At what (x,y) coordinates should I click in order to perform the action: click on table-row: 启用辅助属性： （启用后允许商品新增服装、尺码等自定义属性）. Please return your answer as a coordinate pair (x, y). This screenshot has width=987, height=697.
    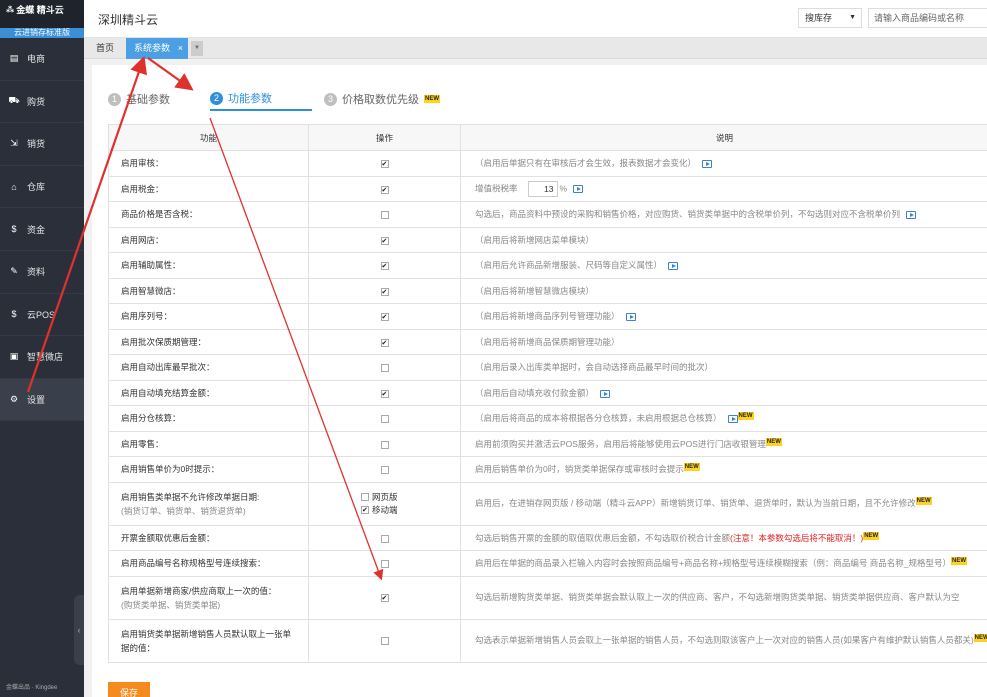
    Looking at the image, I should click on (547, 265).